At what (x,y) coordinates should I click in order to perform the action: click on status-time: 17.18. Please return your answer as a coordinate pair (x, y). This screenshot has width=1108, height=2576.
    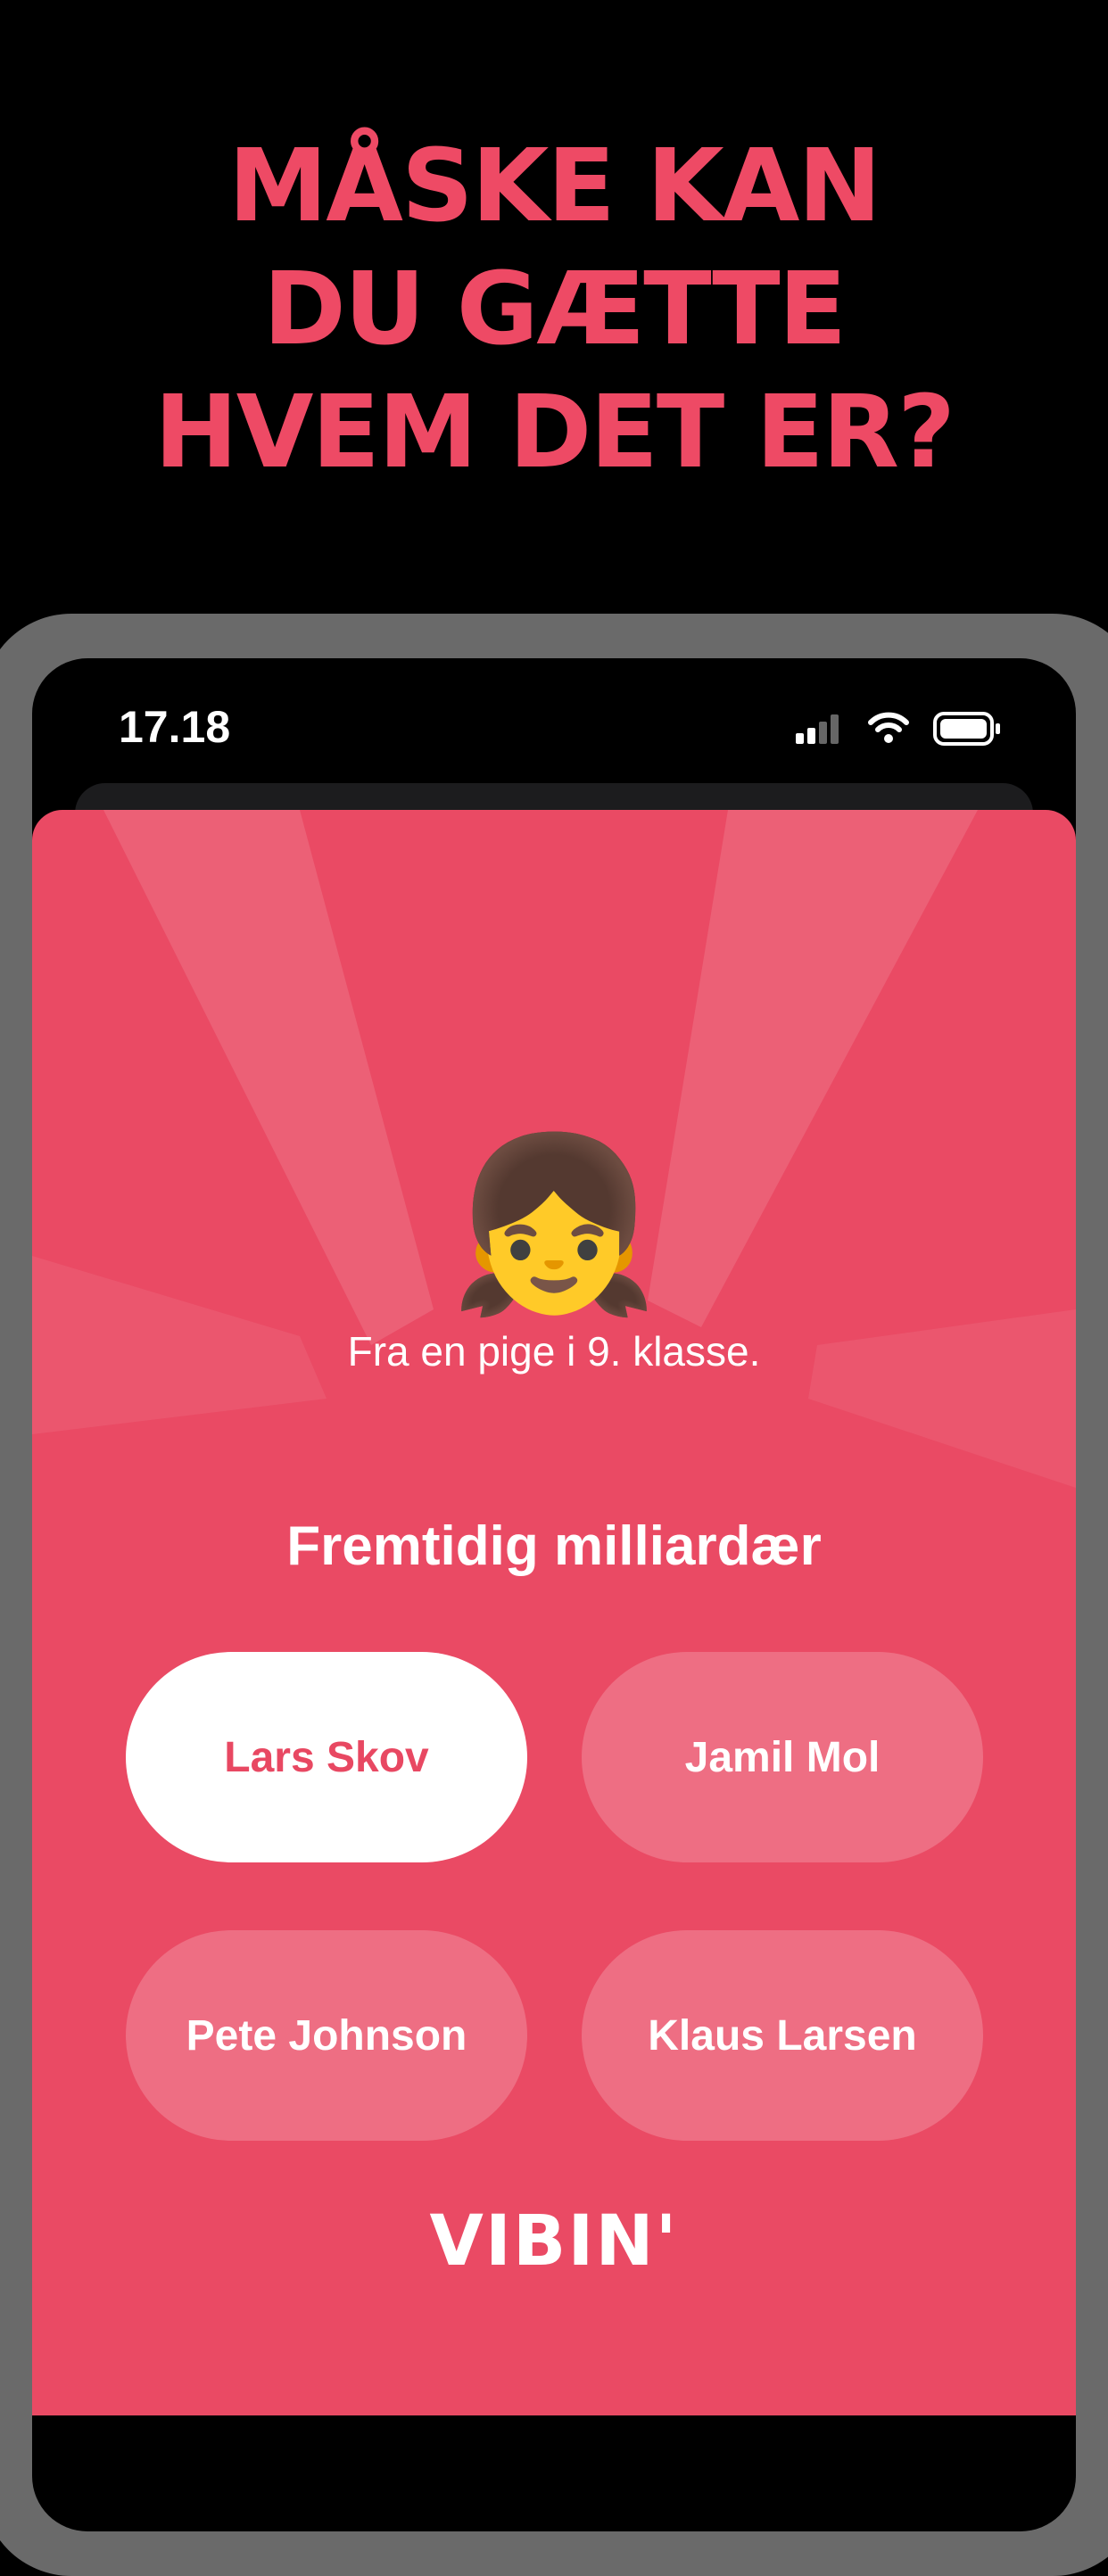
    Looking at the image, I should click on (175, 727).